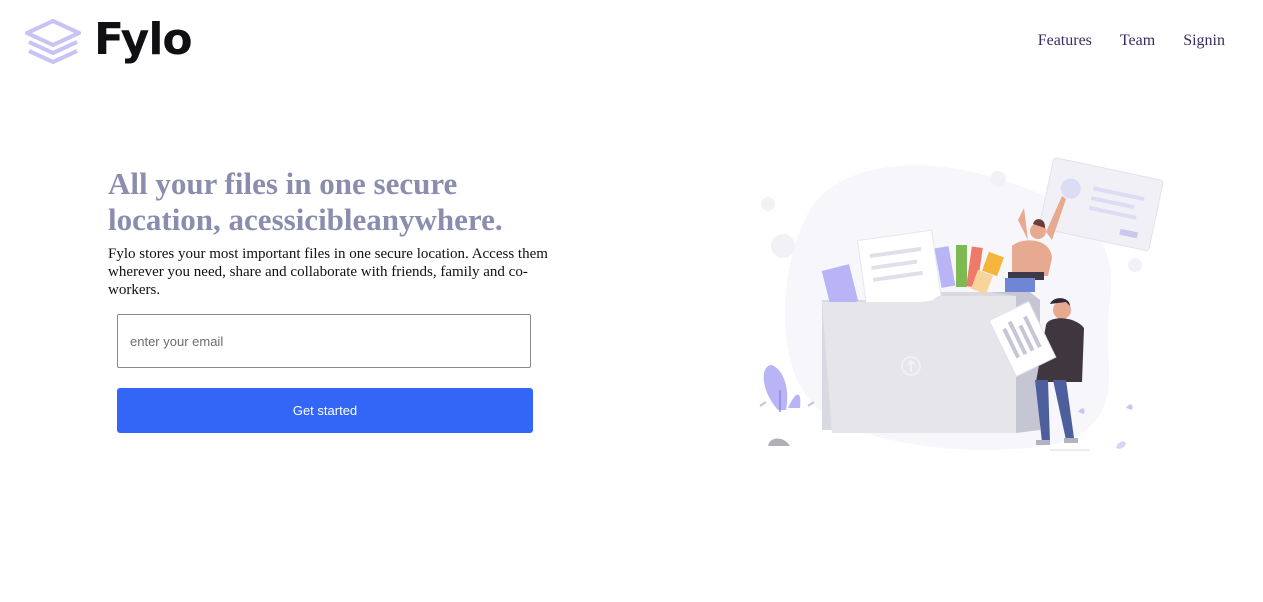  Describe the element at coordinates (325, 410) in the screenshot. I see `get-started-button: Get started` at that location.